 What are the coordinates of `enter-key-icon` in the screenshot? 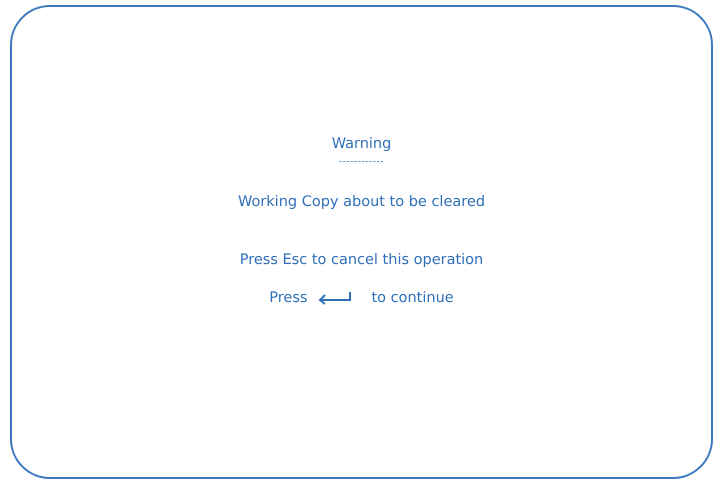 It's located at (335, 298).